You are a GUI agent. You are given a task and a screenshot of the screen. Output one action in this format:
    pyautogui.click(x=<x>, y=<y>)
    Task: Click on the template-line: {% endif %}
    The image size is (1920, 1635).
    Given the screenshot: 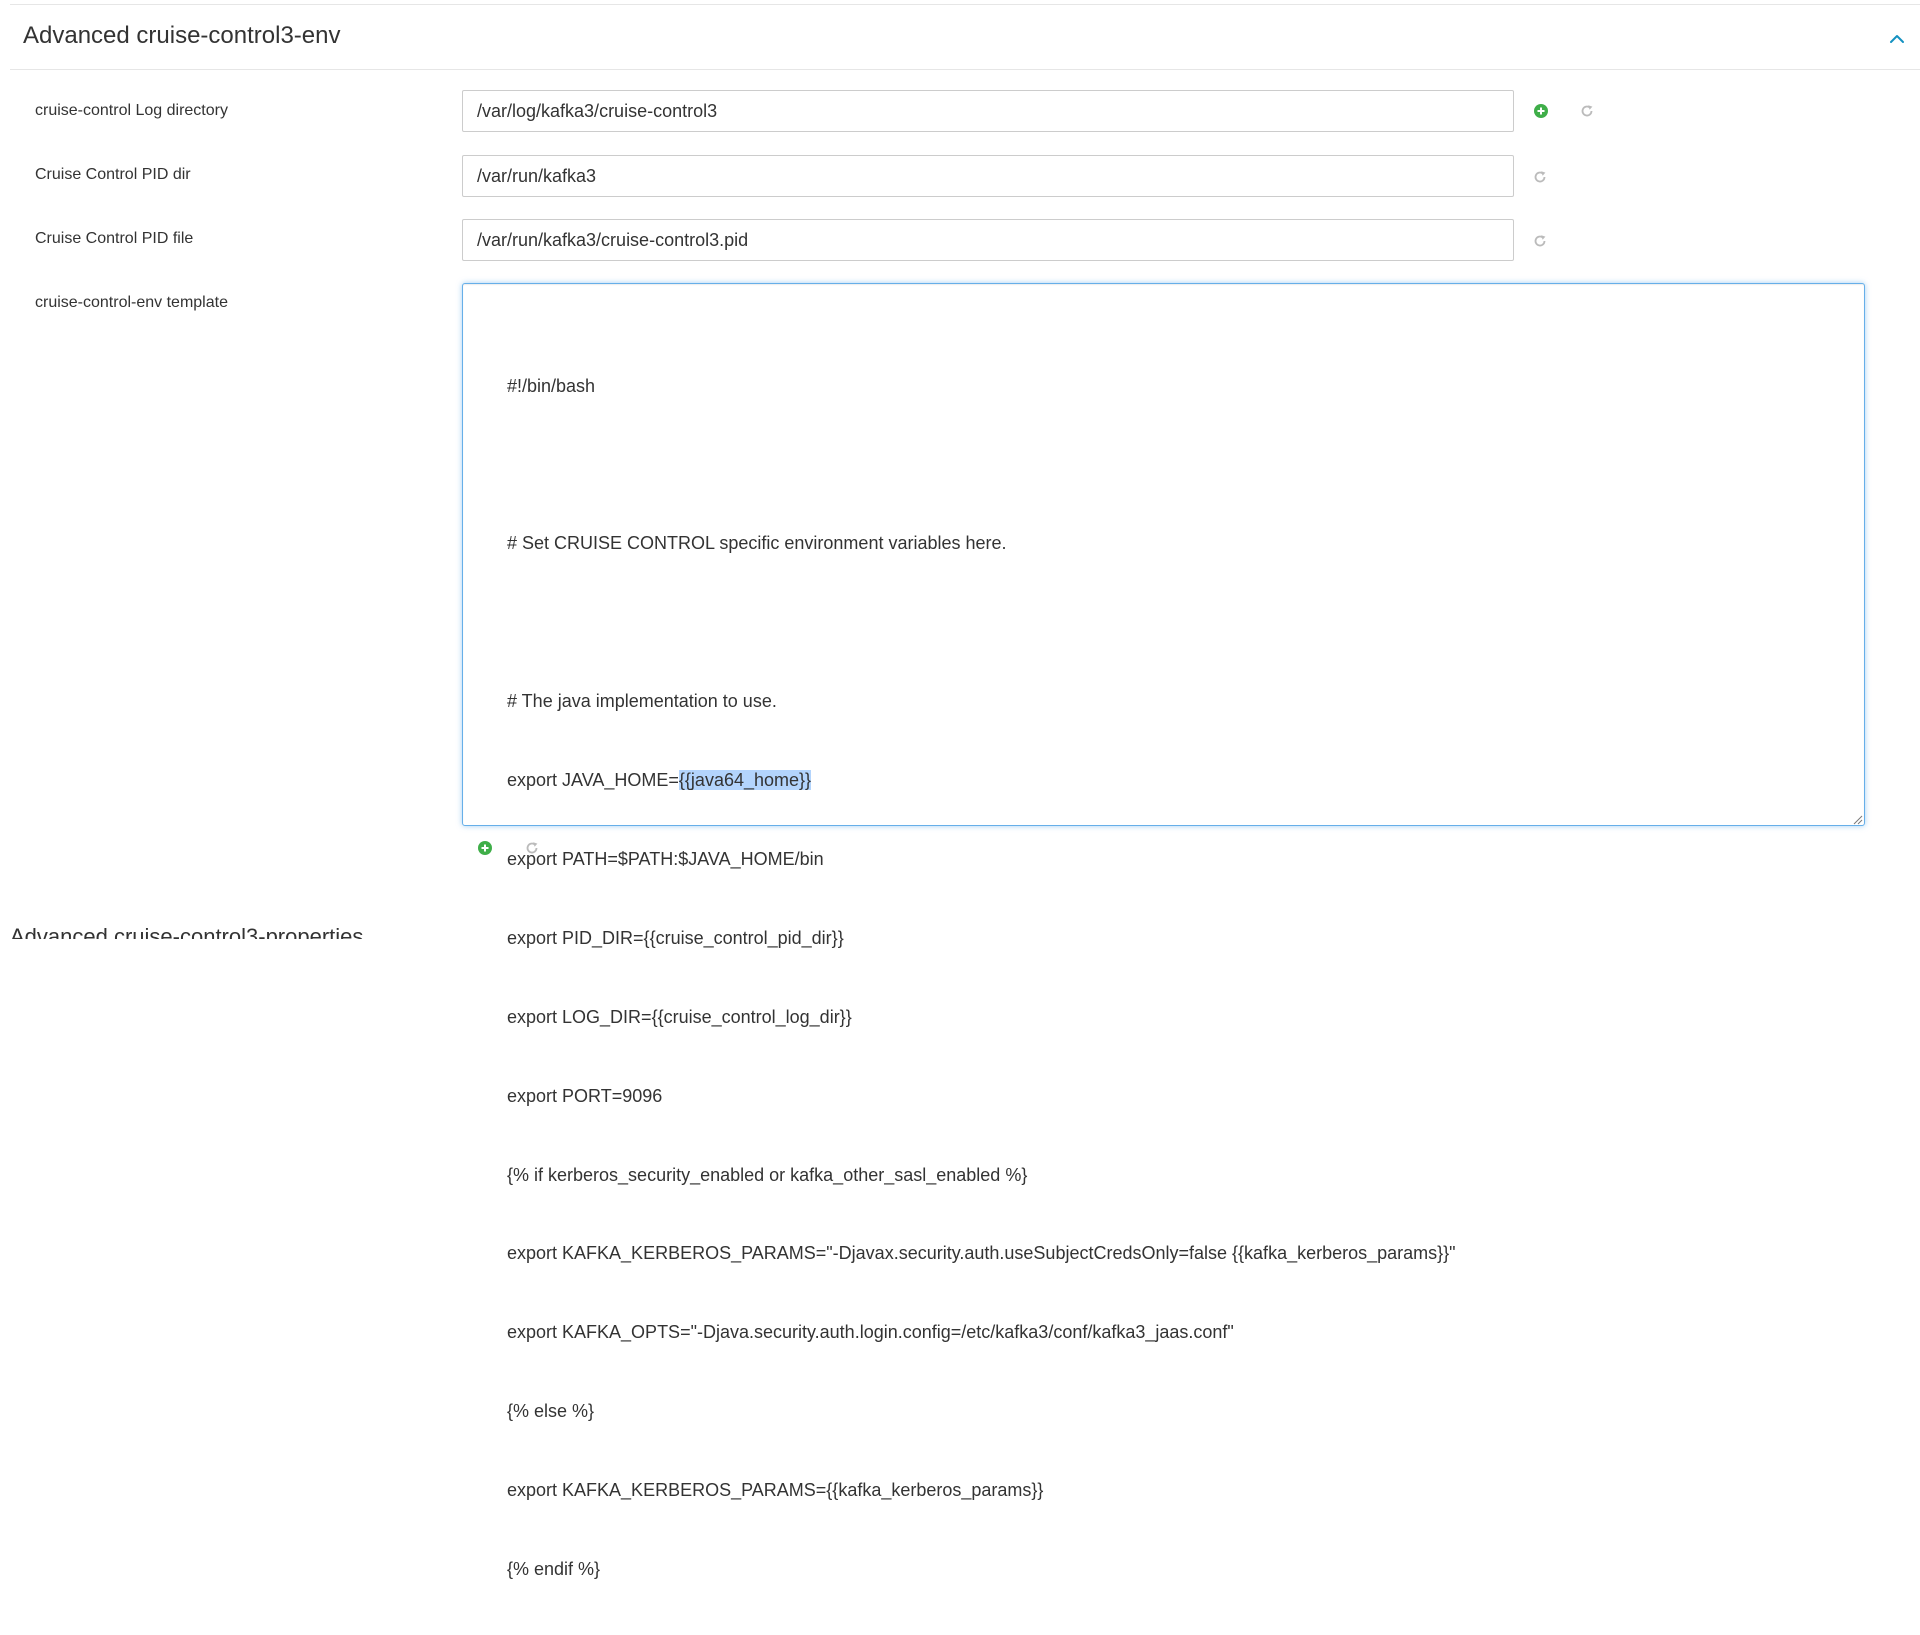 What is the action you would take?
    pyautogui.click(x=554, y=1568)
    